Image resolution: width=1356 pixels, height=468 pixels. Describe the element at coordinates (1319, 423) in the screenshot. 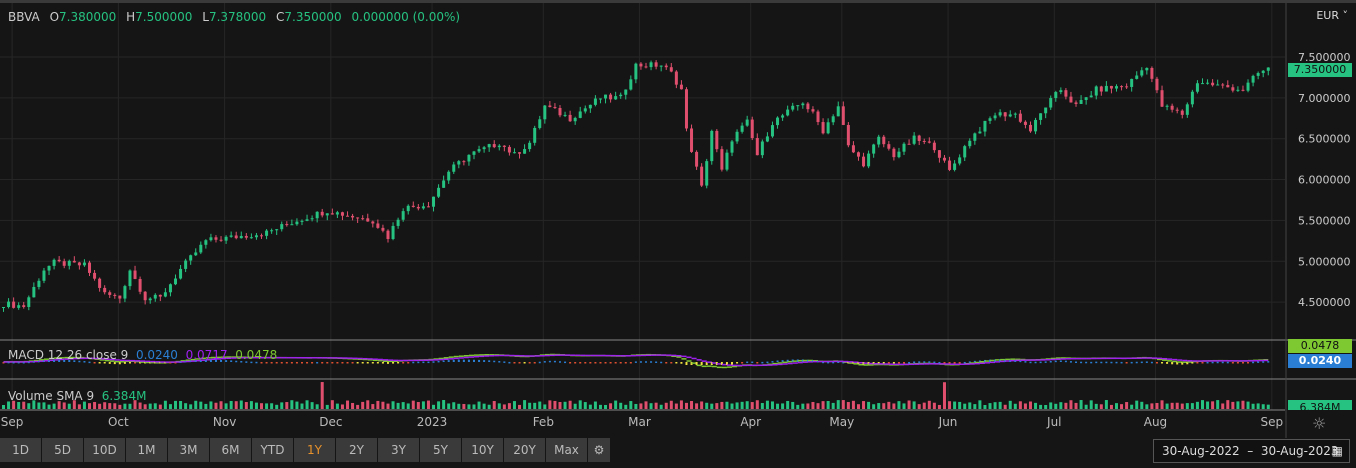

I see `settings-sun-icon: ☼` at that location.